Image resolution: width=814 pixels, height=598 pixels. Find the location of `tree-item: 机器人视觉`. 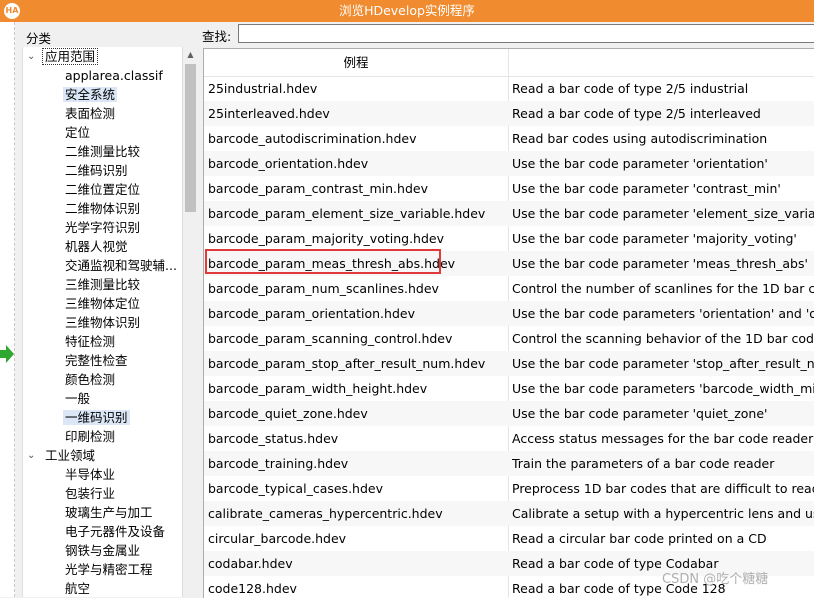

tree-item: 机器人视觉 is located at coordinates (96, 246).